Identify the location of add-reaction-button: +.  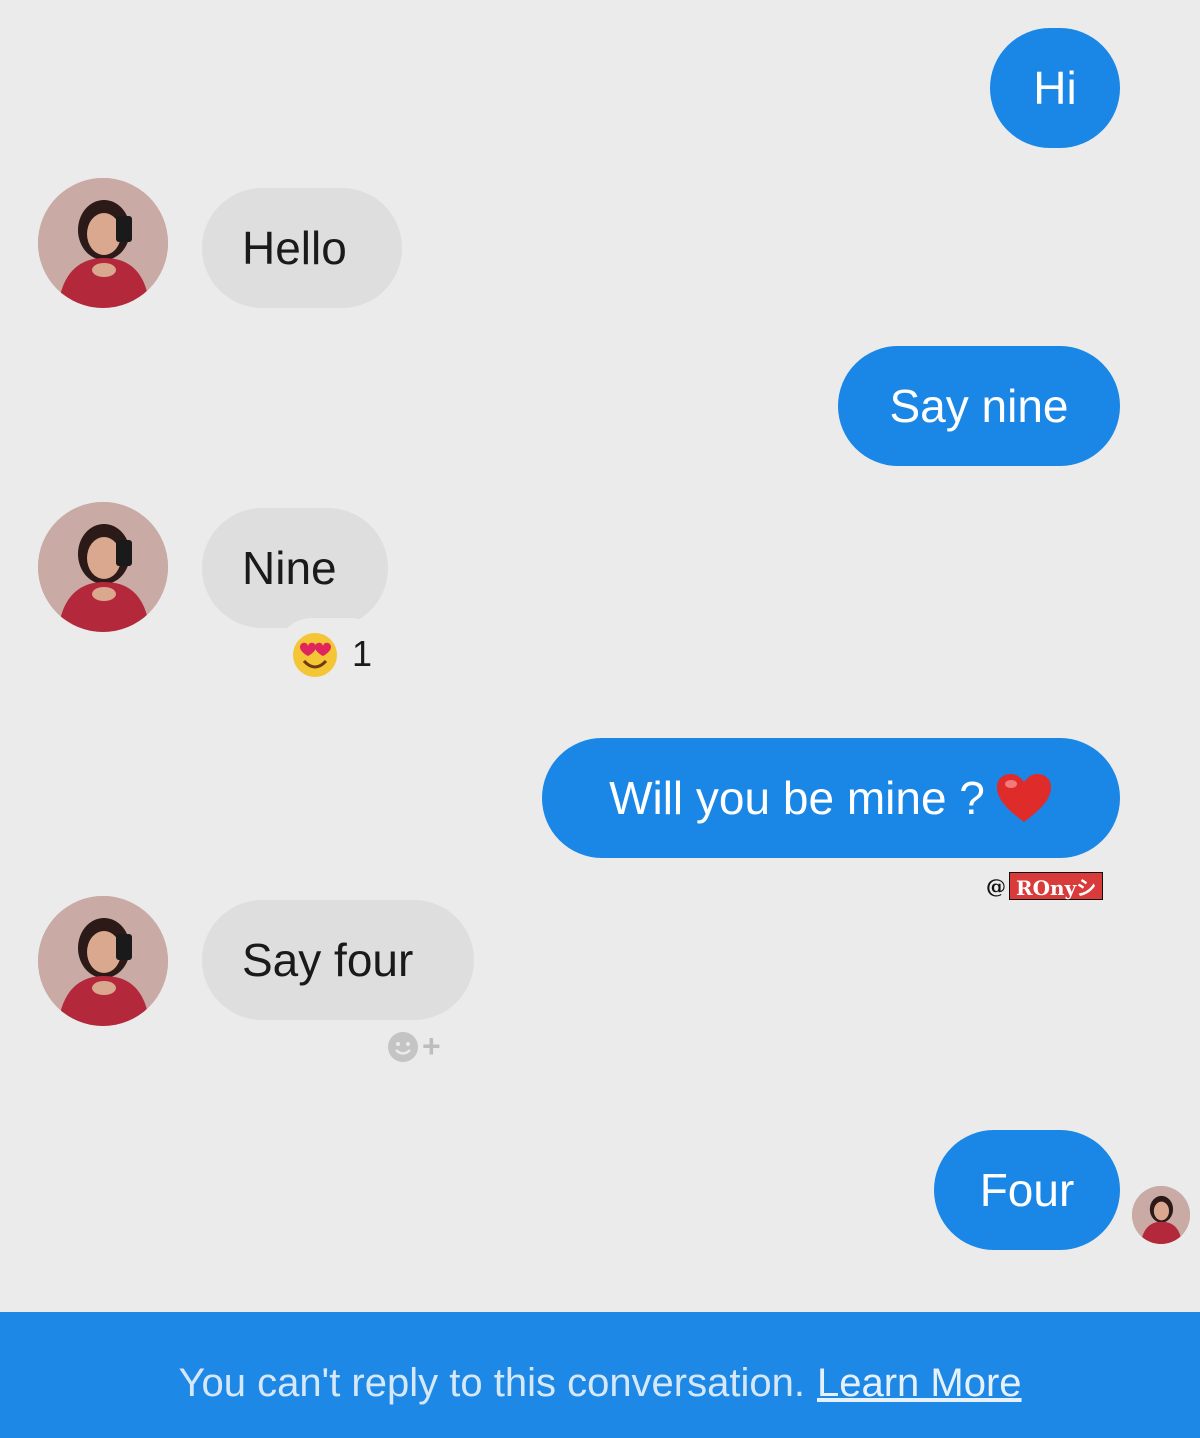
(413, 1046).